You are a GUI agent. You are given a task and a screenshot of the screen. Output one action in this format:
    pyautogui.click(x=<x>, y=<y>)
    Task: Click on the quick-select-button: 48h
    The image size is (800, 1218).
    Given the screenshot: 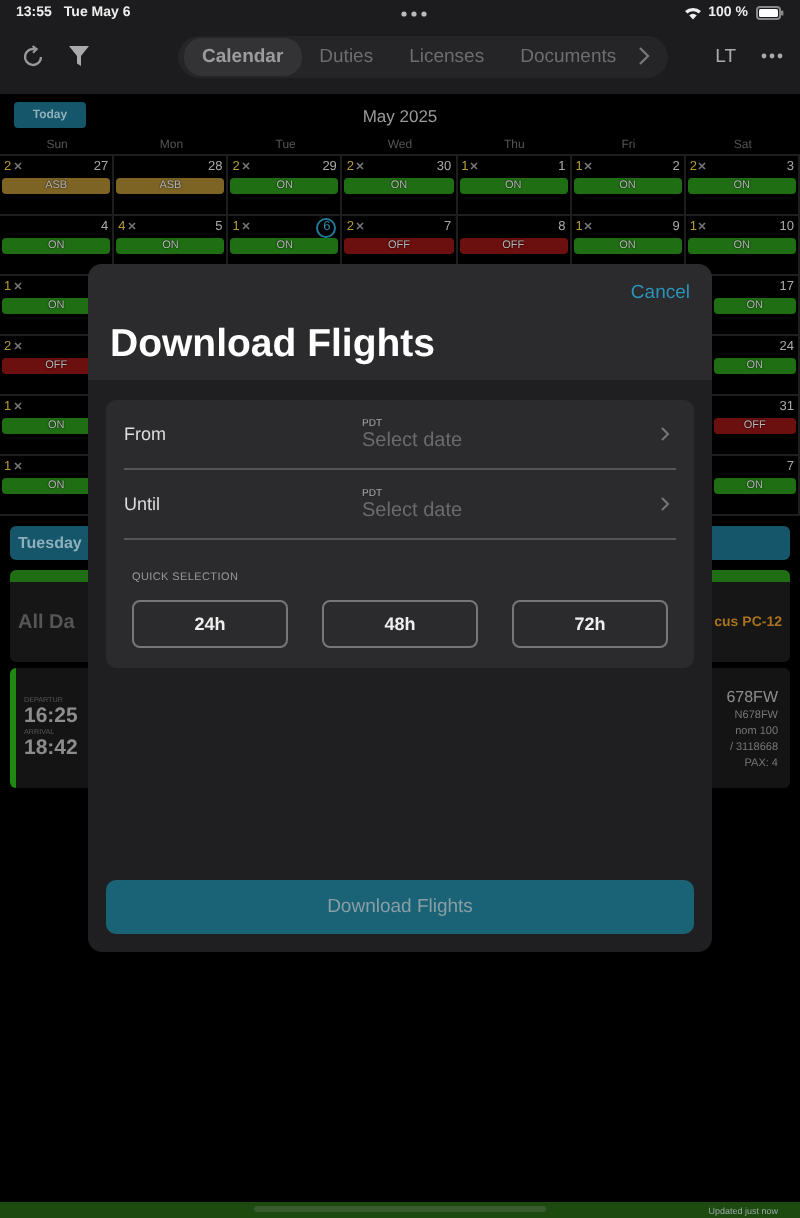 What is the action you would take?
    pyautogui.click(x=400, y=624)
    